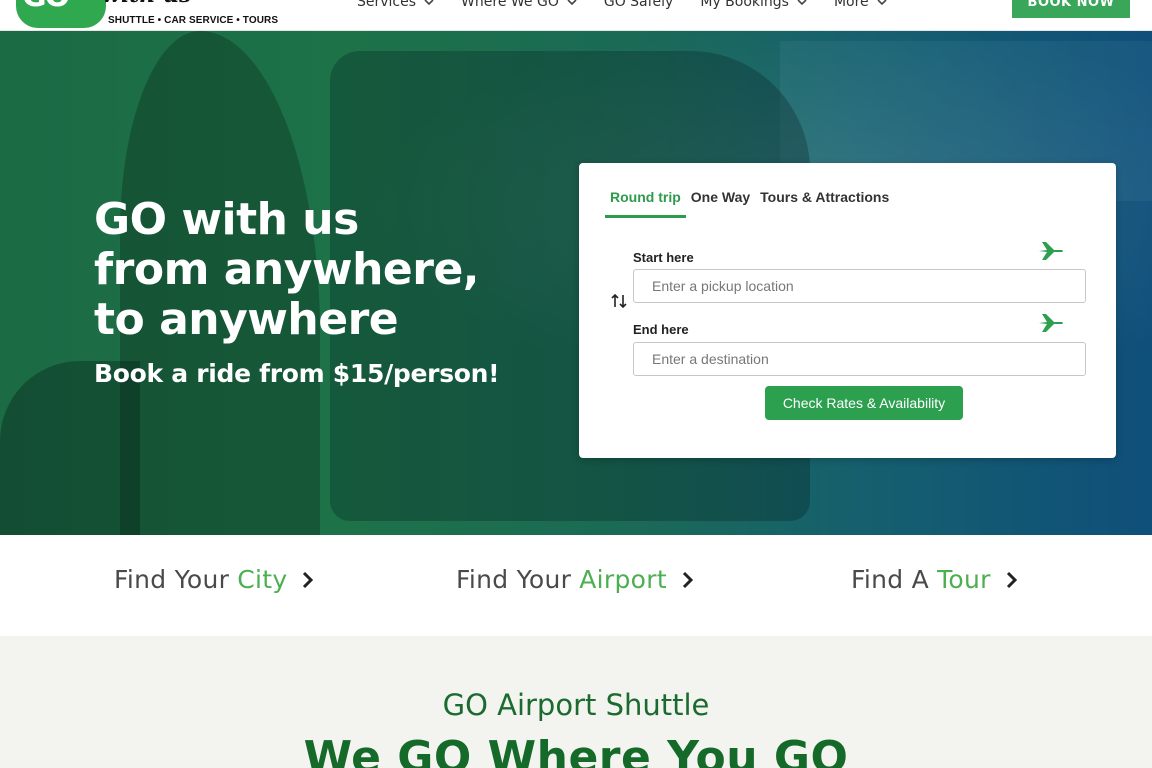 The width and height of the screenshot is (1152, 768). What do you see at coordinates (1071, 9) in the screenshot?
I see `book-now-button: BOOK NOW` at bounding box center [1071, 9].